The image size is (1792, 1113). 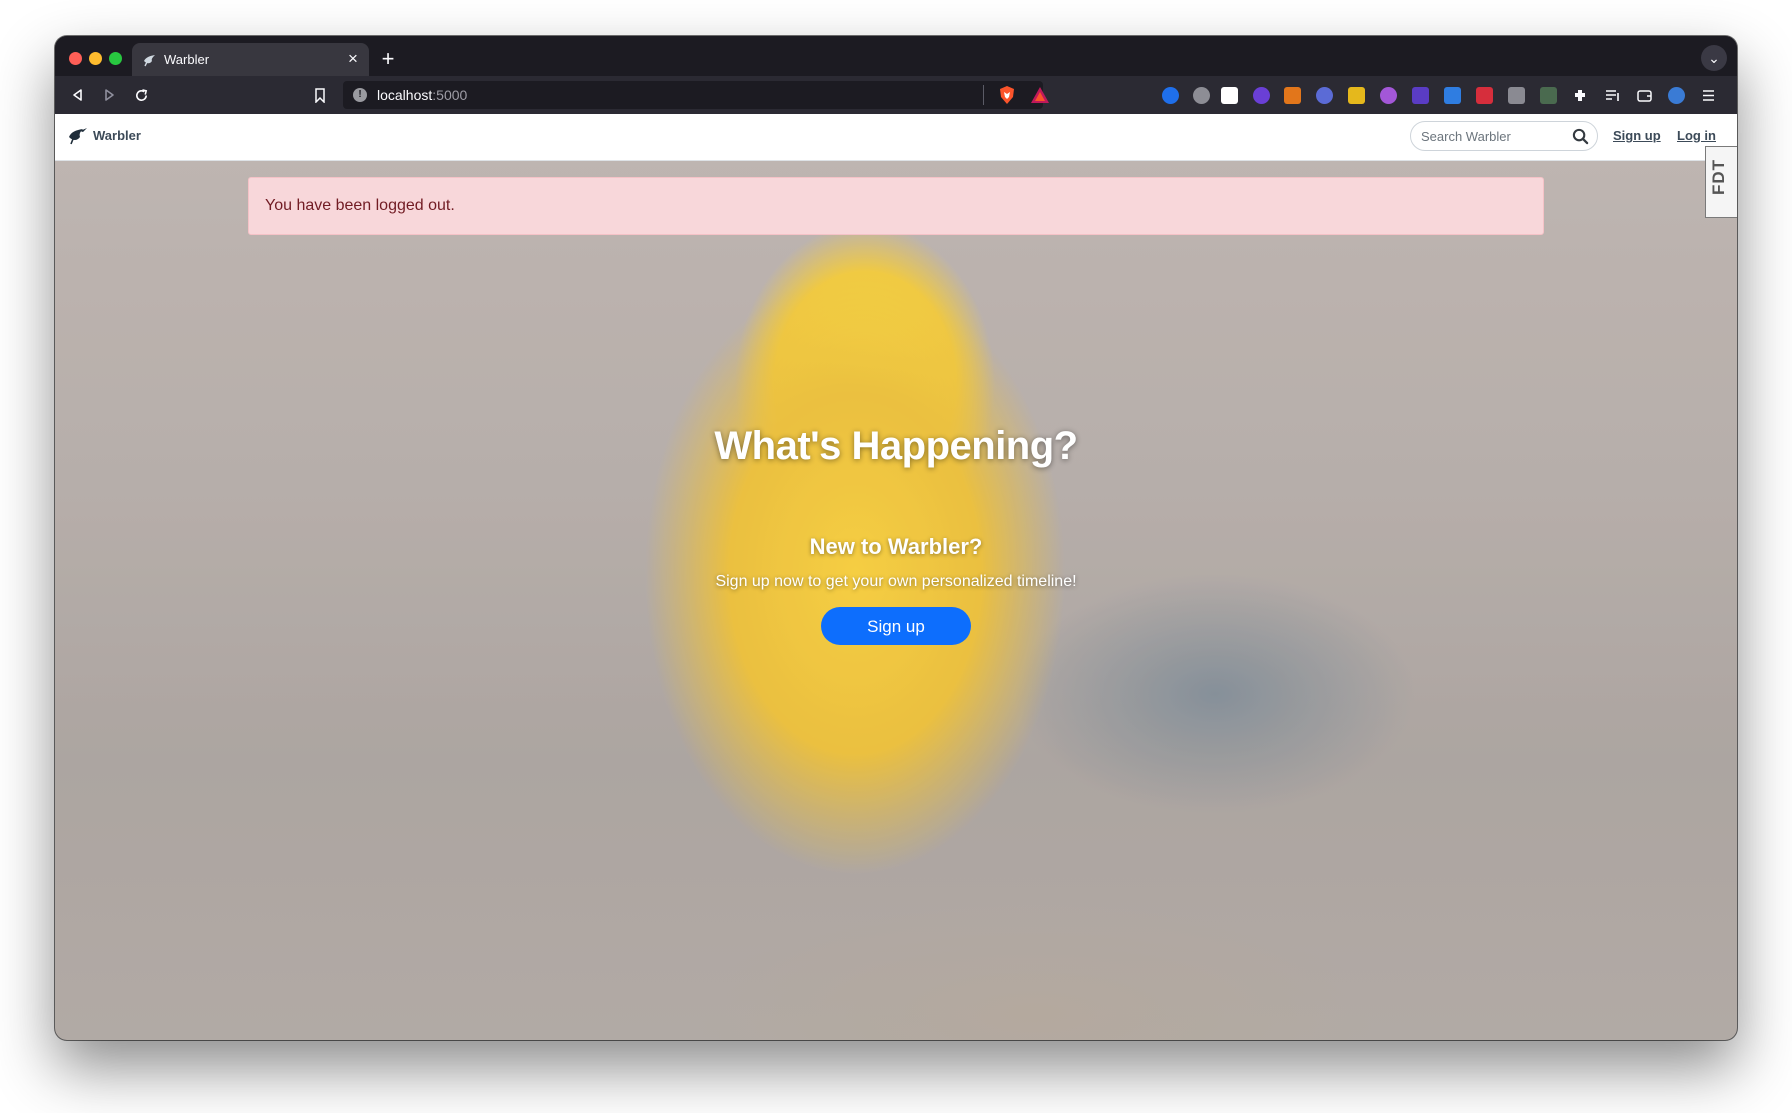 What do you see at coordinates (1452, 95) in the screenshot?
I see `blue-extension-icon` at bounding box center [1452, 95].